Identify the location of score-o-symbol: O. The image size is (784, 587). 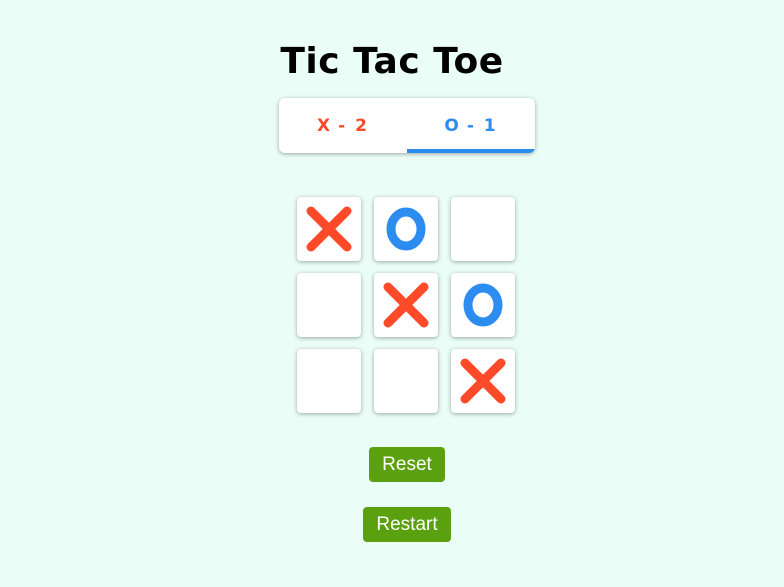
(452, 125).